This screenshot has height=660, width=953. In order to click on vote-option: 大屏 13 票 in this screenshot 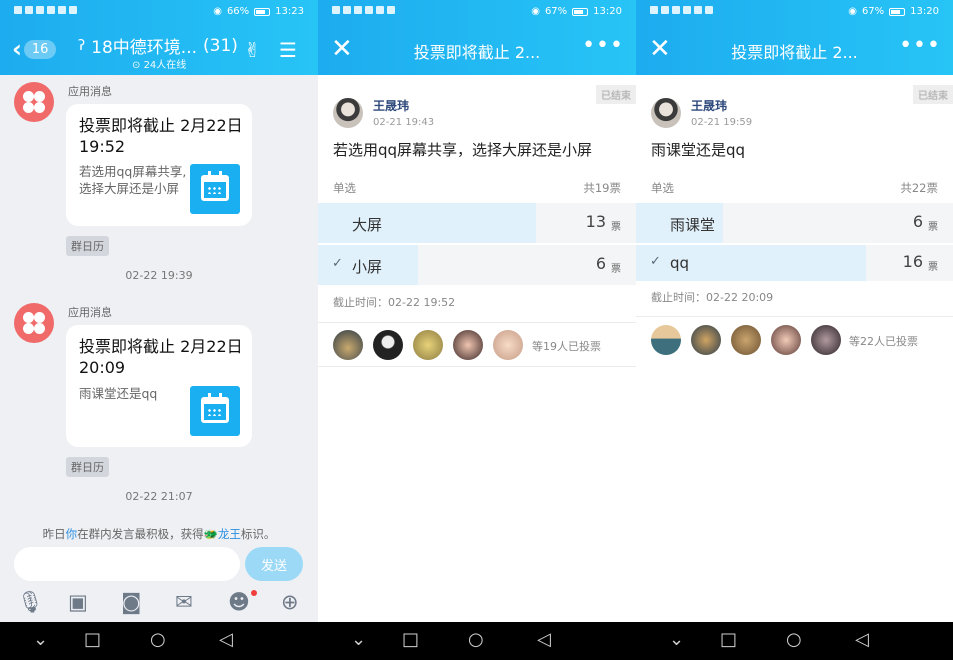, I will do `click(477, 223)`.